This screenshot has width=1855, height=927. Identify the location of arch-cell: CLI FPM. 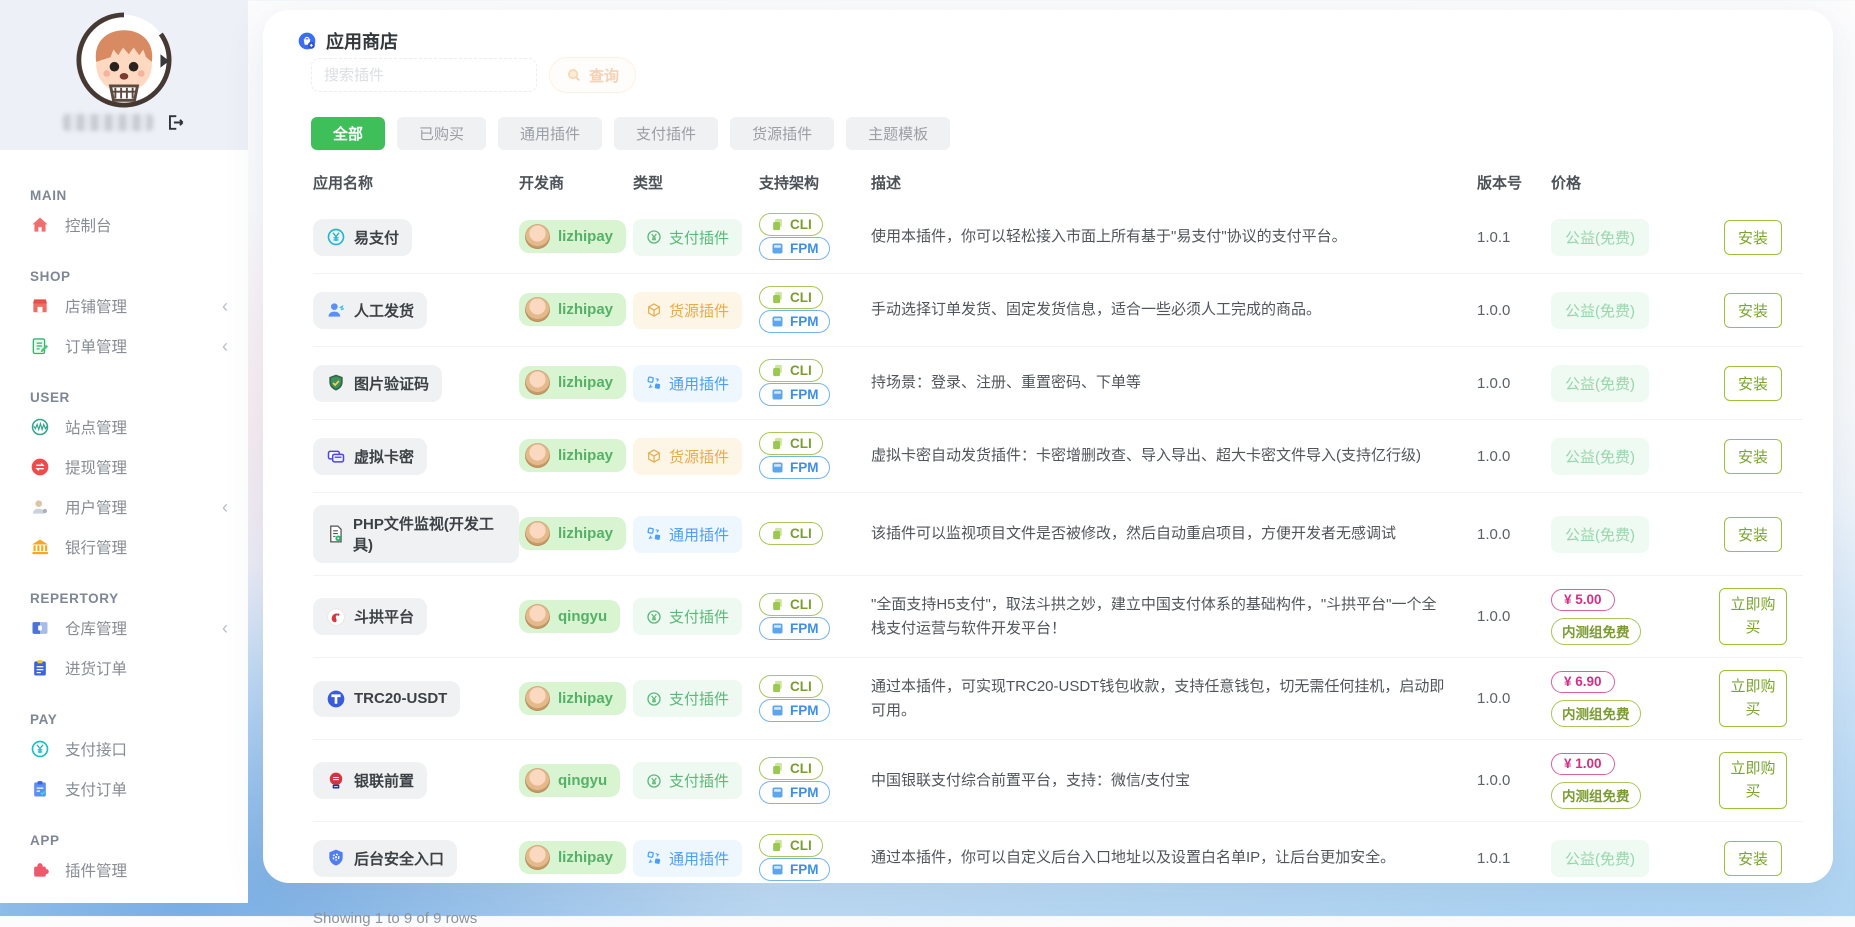
(815, 310).